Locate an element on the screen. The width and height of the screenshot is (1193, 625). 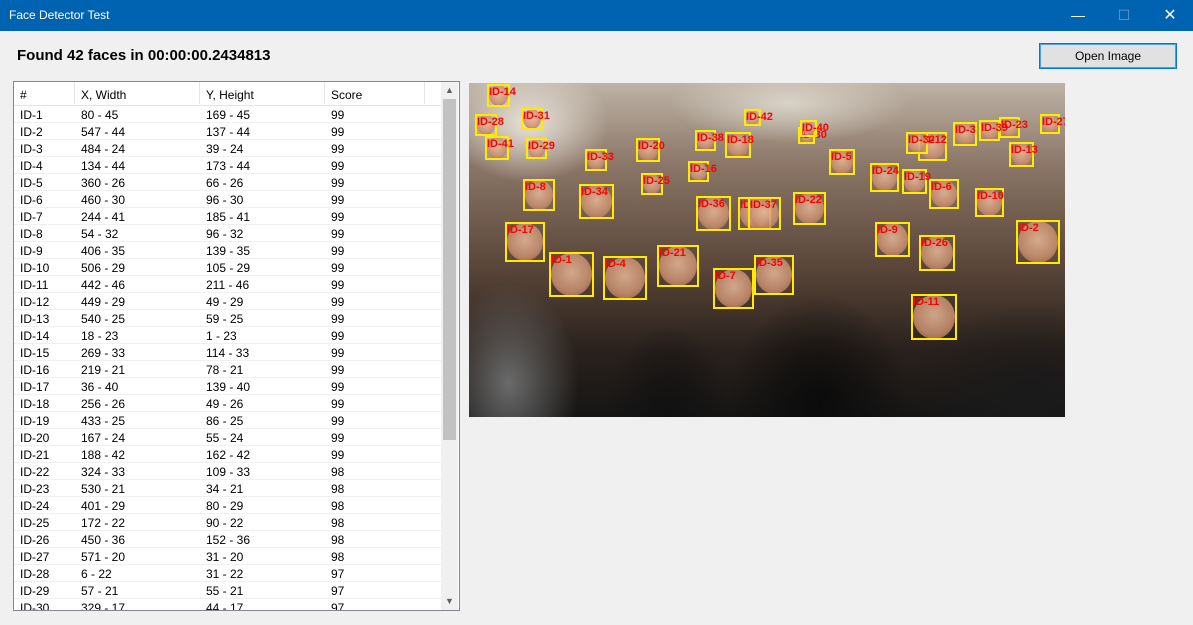
table-row: ID-23 530 - 21 34 - 21 98 is located at coordinates (227, 488).